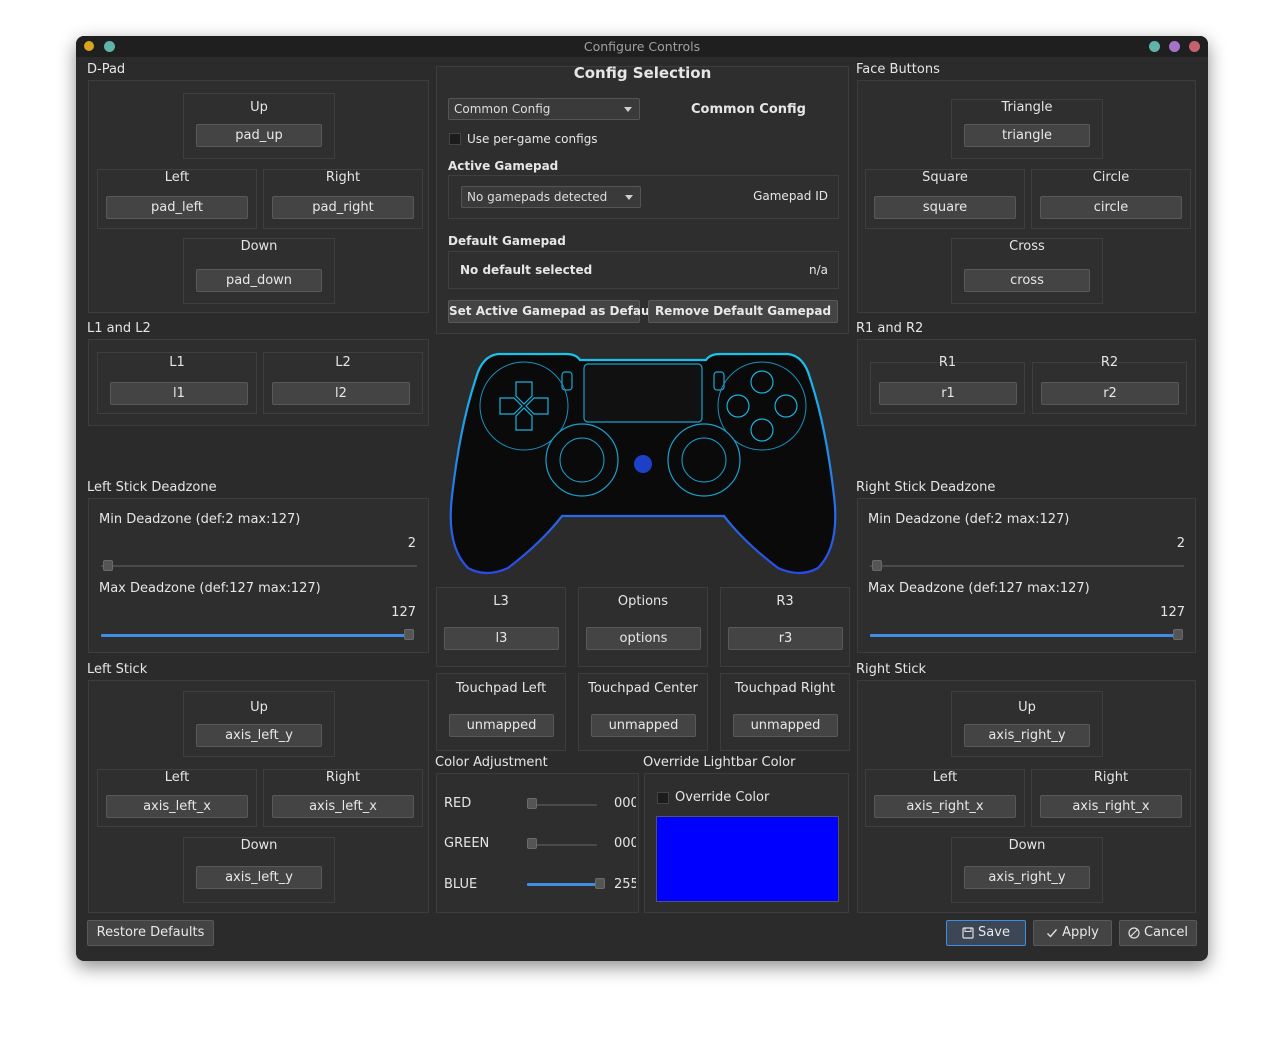 The image size is (1284, 1048). I want to click on options-button: options, so click(643, 638).